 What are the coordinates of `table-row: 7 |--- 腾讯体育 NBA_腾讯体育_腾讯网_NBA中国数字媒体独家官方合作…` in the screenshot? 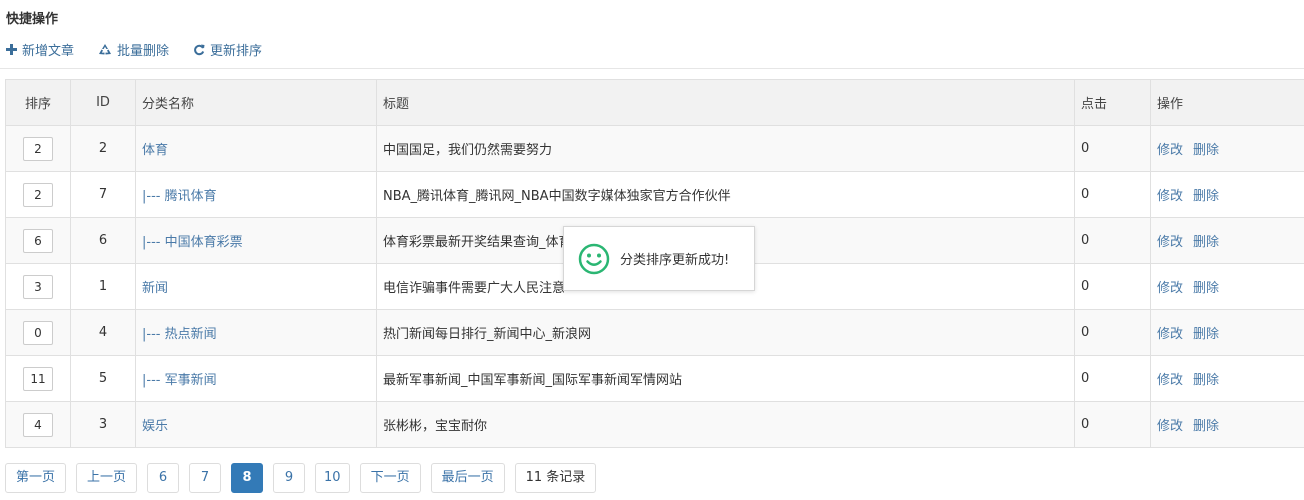 It's located at (654, 194).